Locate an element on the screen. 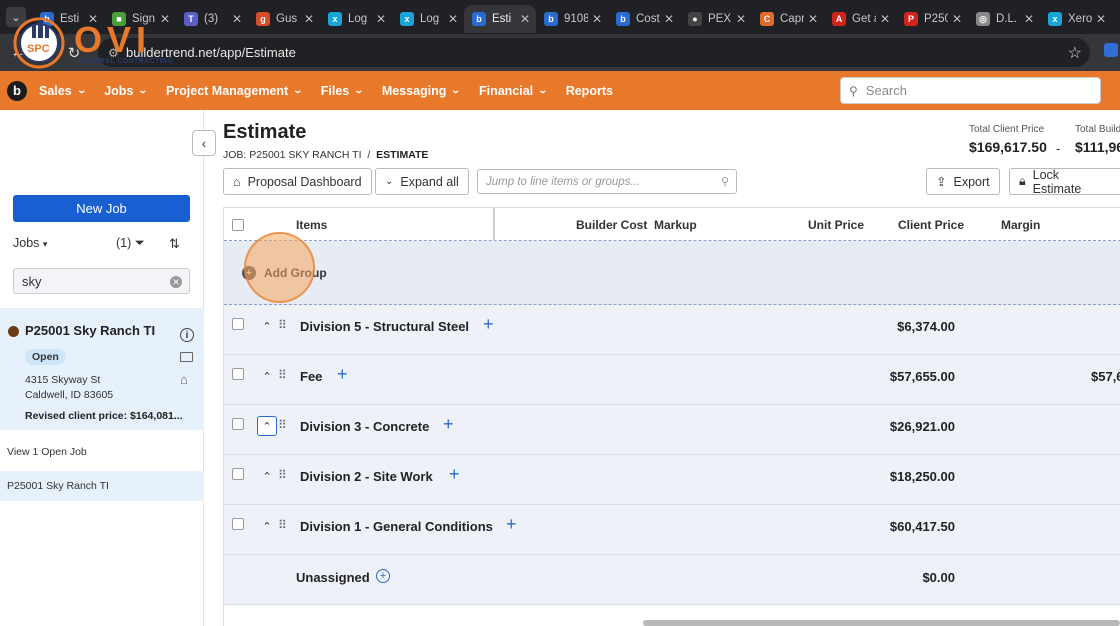 The width and height of the screenshot is (1120, 626). browser-tab: ● PEX - Fu ✕ is located at coordinates (716, 19).